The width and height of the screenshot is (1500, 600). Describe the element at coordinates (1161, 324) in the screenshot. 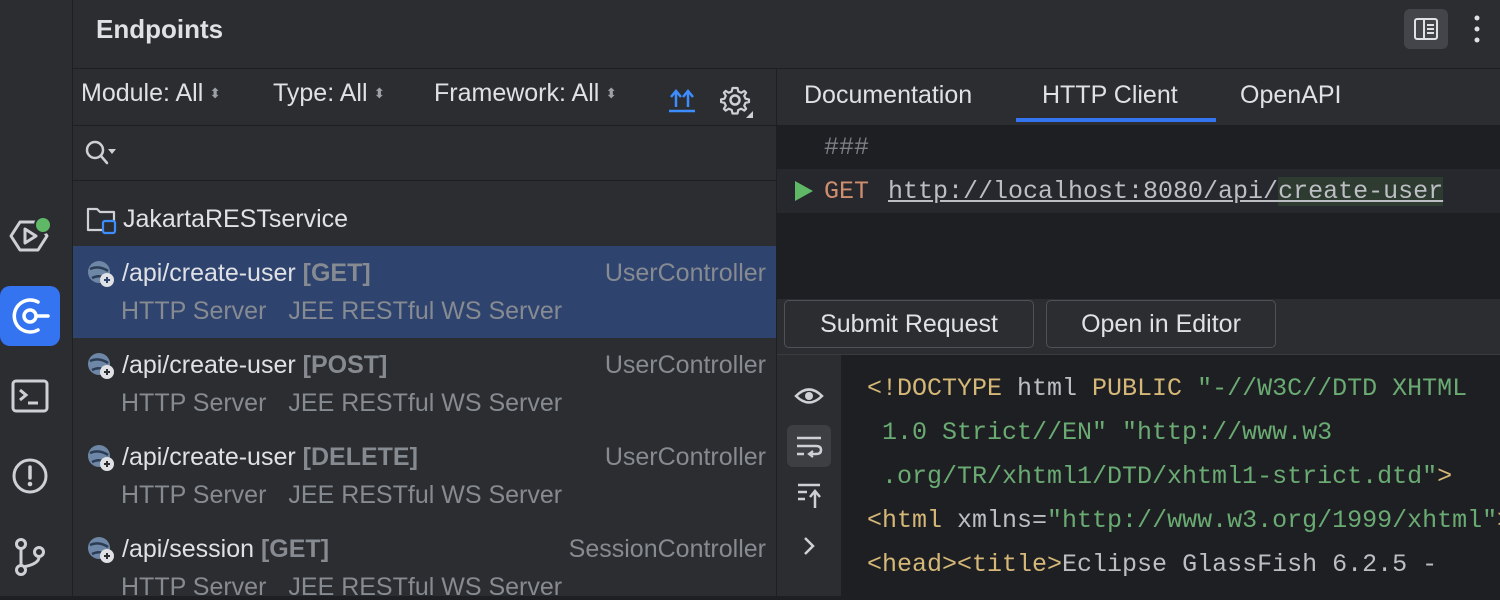

I see `open-in-editor-button: Open in Editor` at that location.